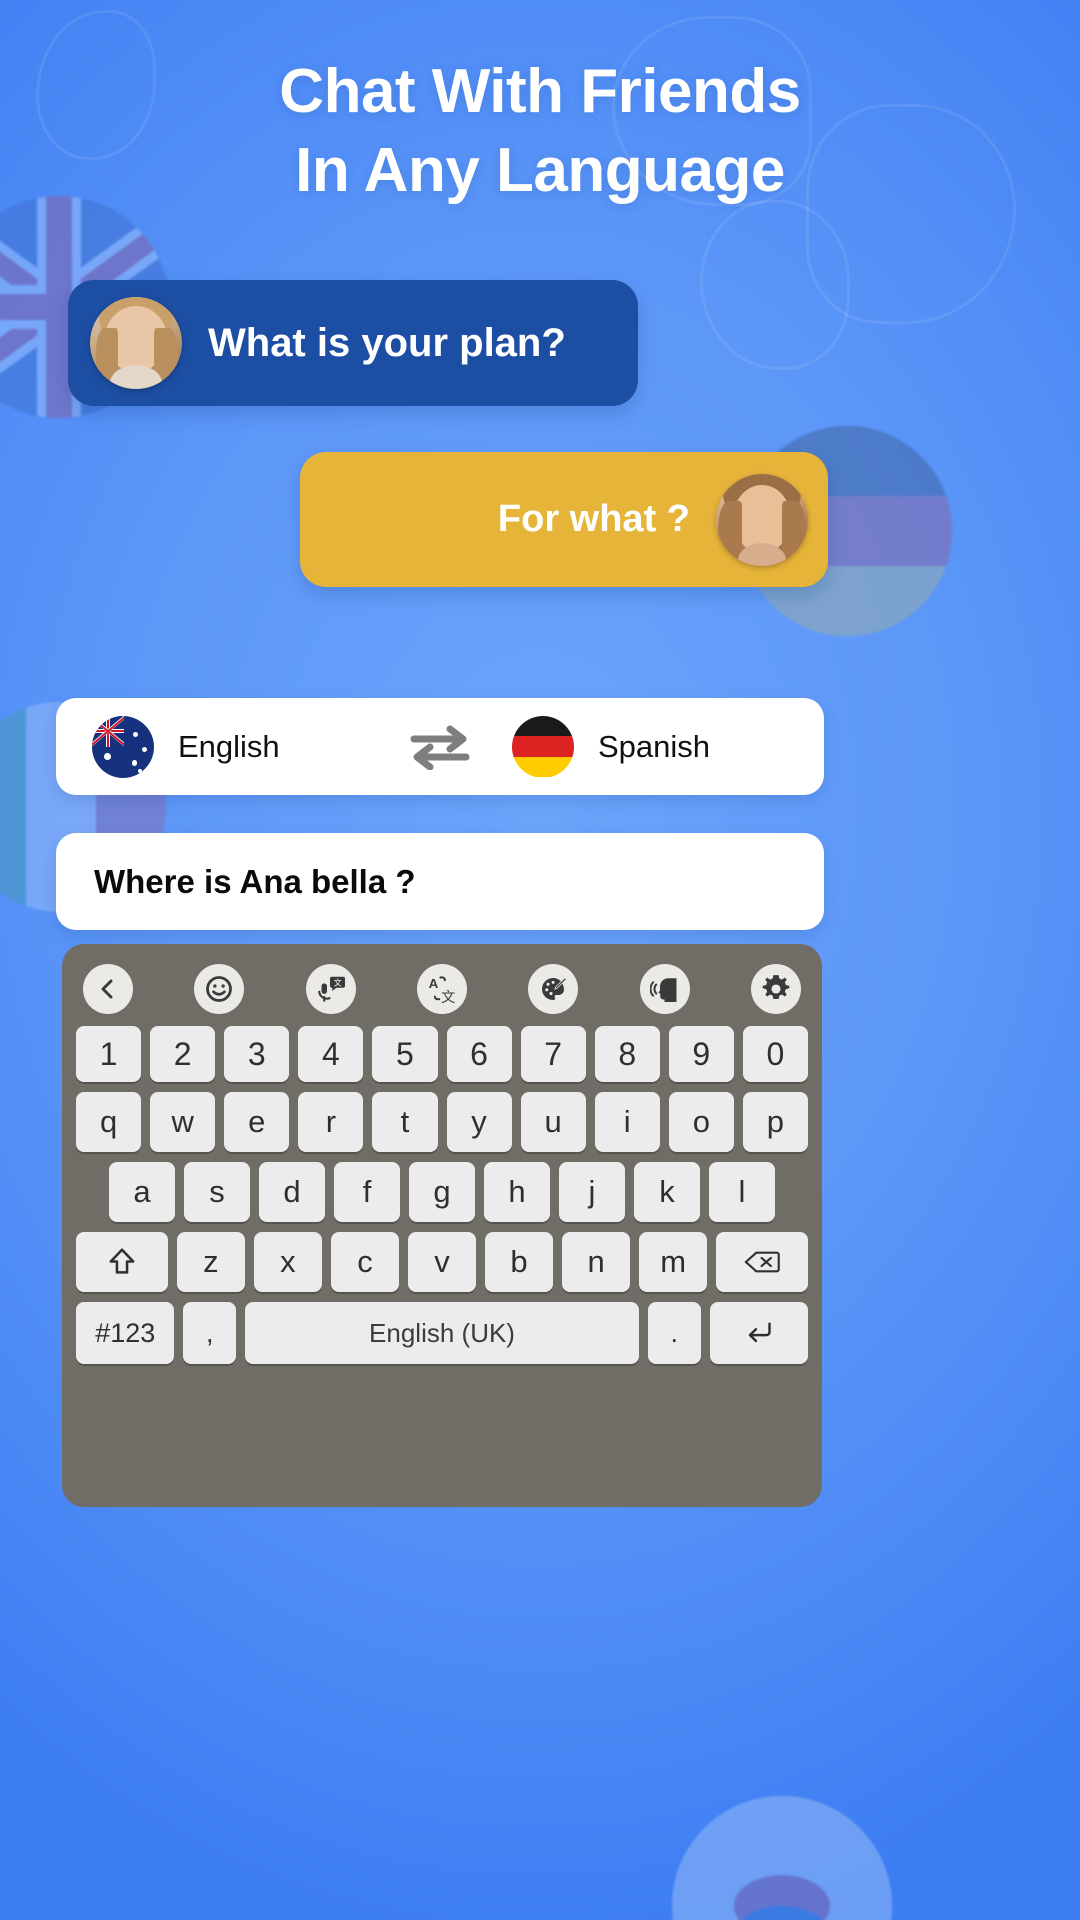 Image resolution: width=1080 pixels, height=1920 pixels. I want to click on back-chevron-button, so click(108, 989).